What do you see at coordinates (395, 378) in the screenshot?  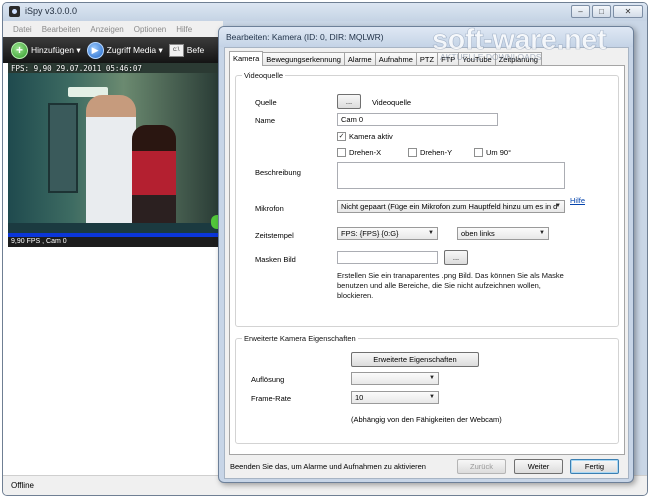 I see `resolution-select` at bounding box center [395, 378].